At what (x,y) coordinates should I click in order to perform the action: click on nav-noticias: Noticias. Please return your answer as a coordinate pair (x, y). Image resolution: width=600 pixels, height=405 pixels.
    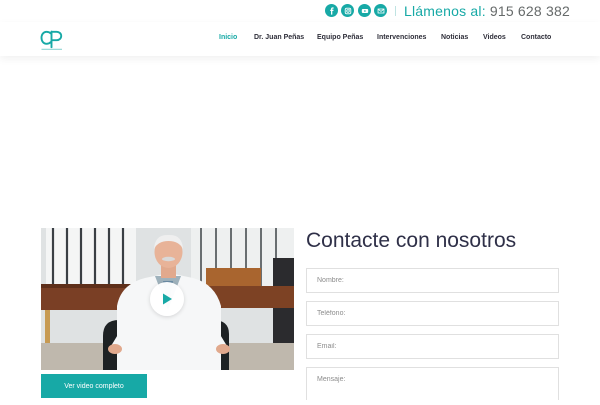
    Looking at the image, I should click on (454, 37).